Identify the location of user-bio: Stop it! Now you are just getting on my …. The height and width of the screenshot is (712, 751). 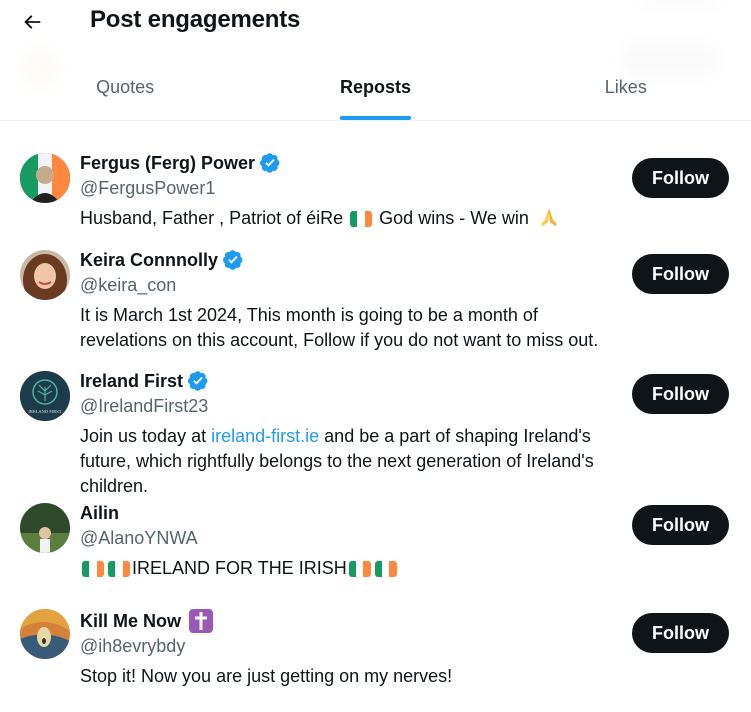
(266, 676).